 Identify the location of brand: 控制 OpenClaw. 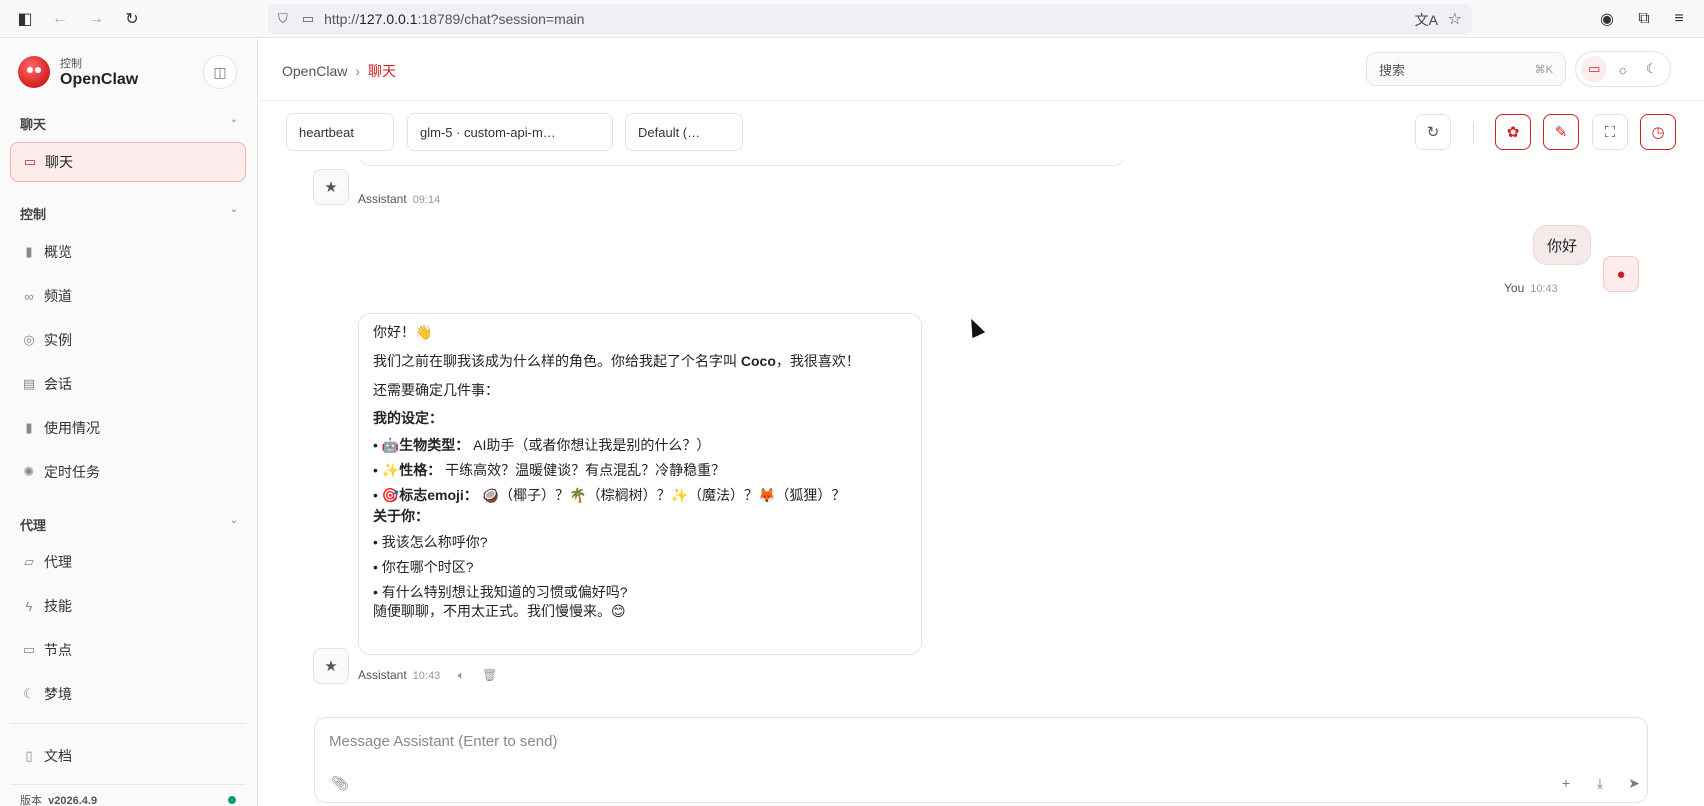
(78, 72).